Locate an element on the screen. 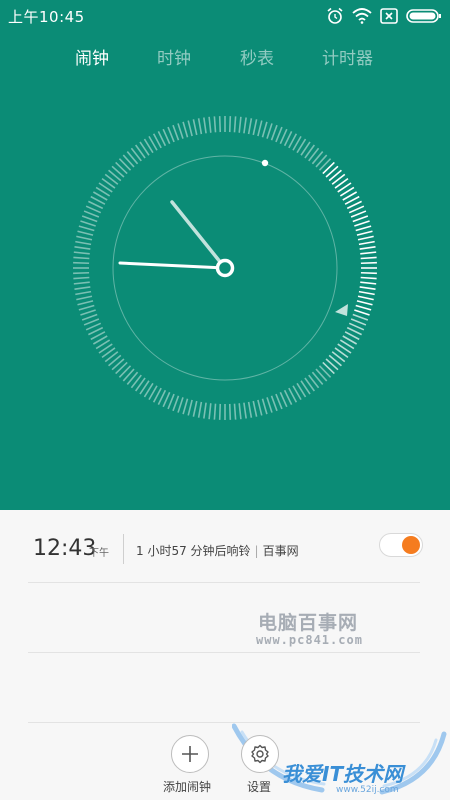  alarm-label: 百事网 is located at coordinates (280, 551).